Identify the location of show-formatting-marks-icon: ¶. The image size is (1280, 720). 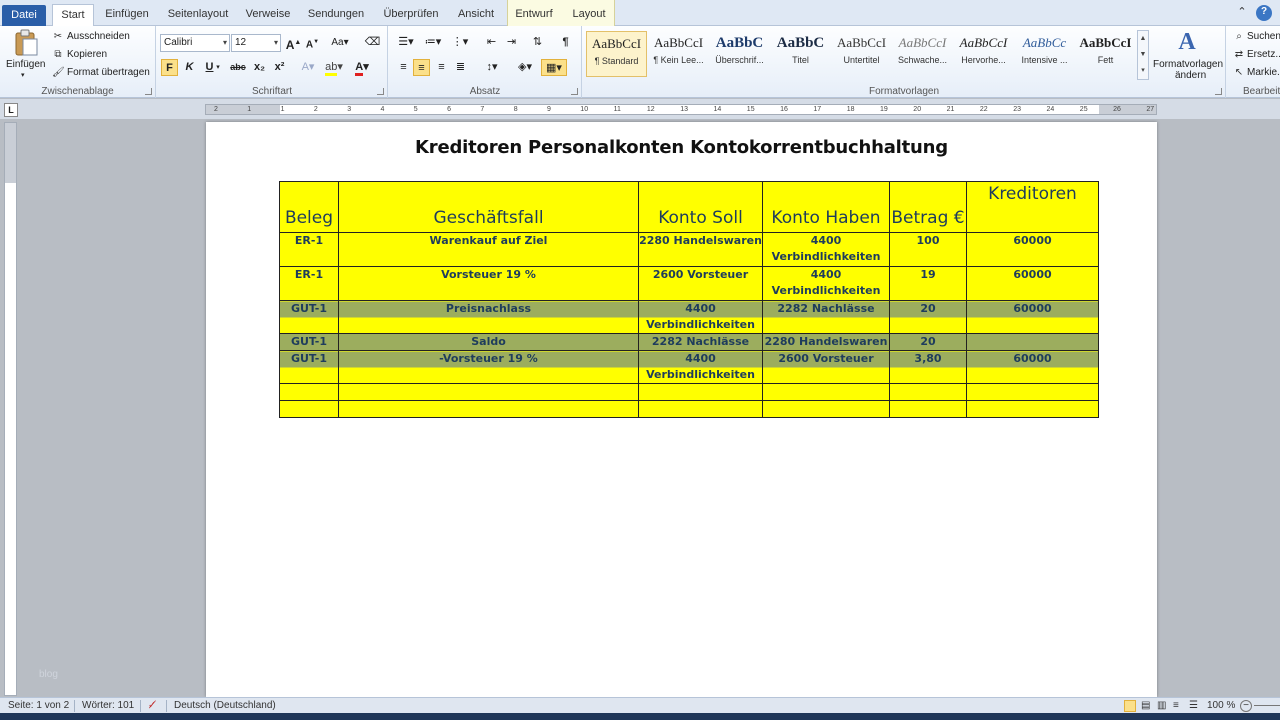
(565, 42).